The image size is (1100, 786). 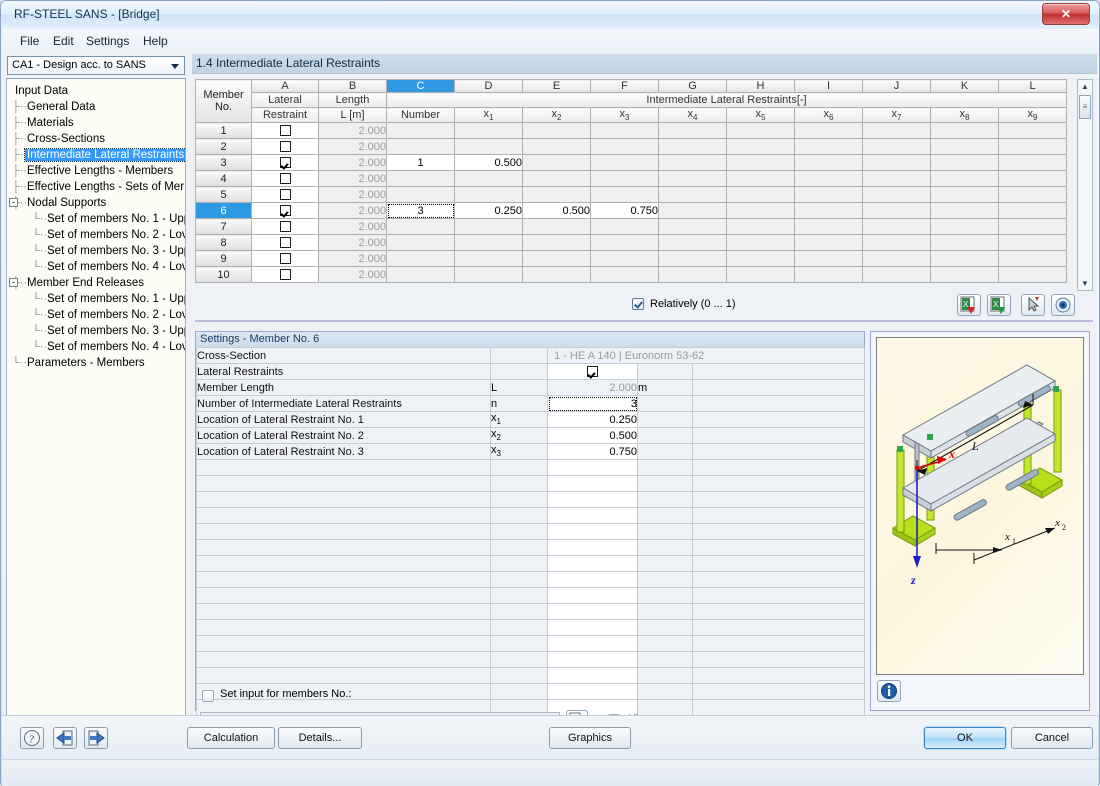 What do you see at coordinates (1085, 107) in the screenshot?
I see `grid-scroll-thumb: ≡` at bounding box center [1085, 107].